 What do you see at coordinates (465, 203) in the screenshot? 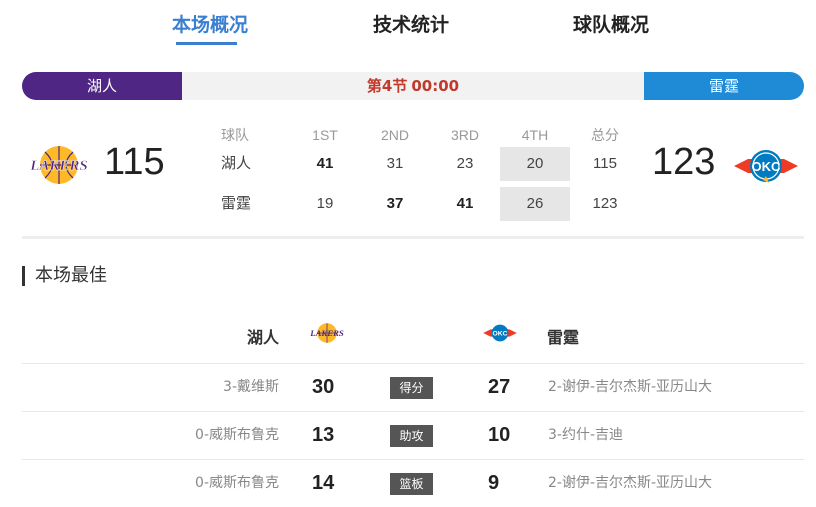
I see `score-q3: 41` at bounding box center [465, 203].